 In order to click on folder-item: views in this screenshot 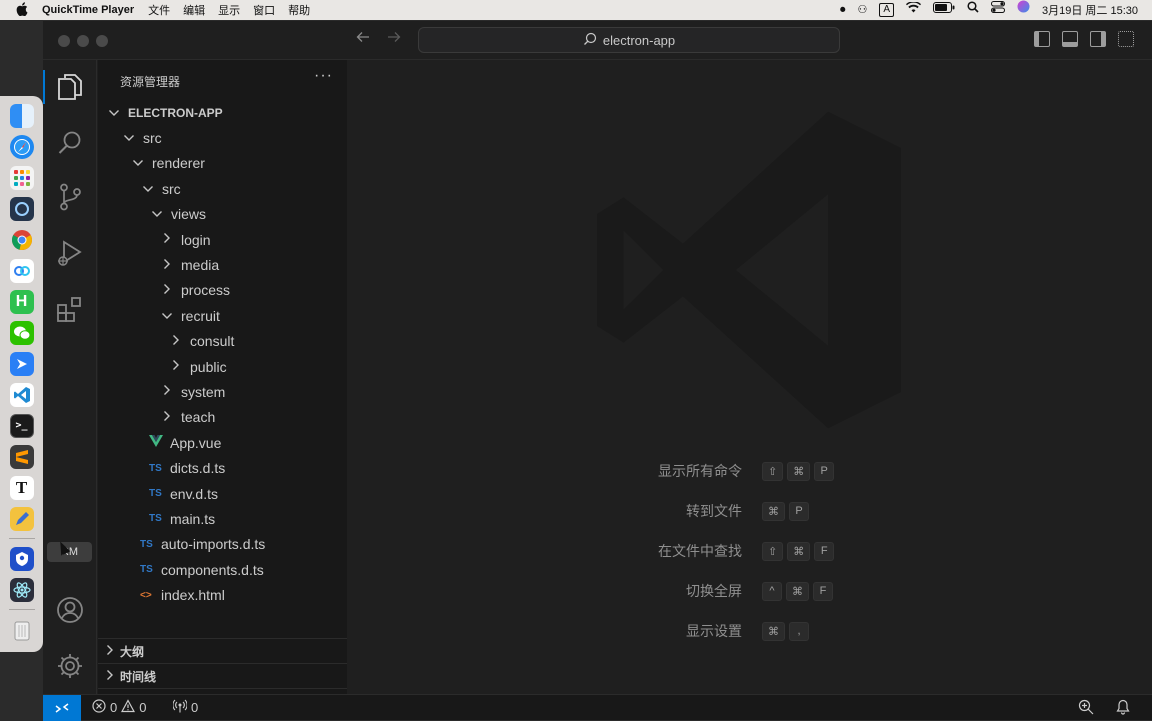, I will do `click(222, 214)`.